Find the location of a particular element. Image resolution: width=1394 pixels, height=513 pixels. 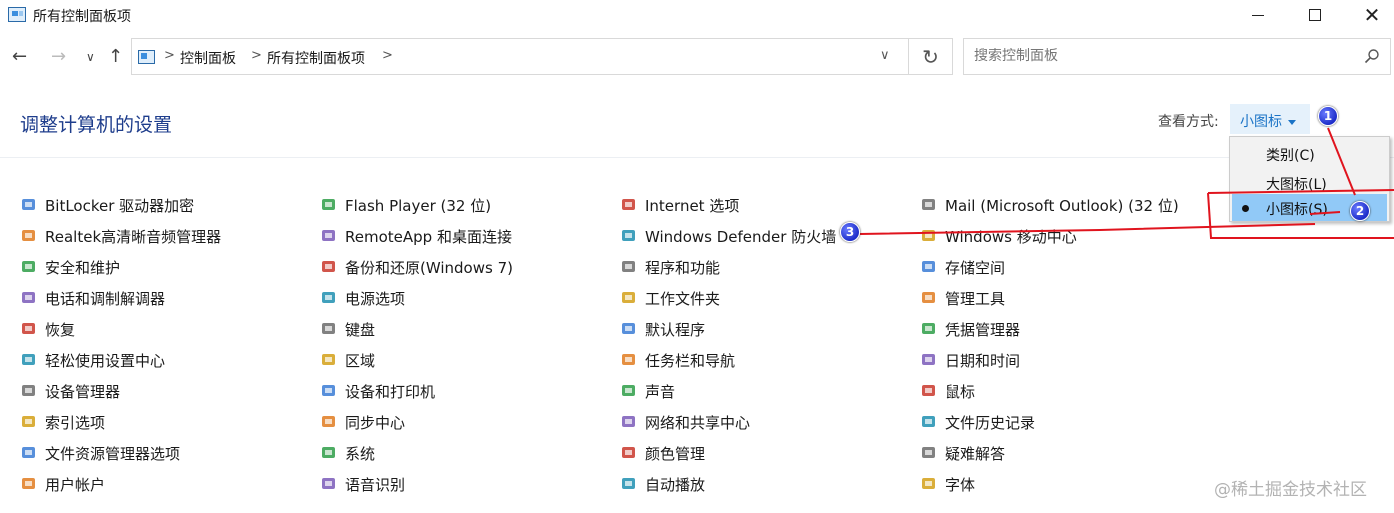

taskbar-icon is located at coordinates (629, 360).